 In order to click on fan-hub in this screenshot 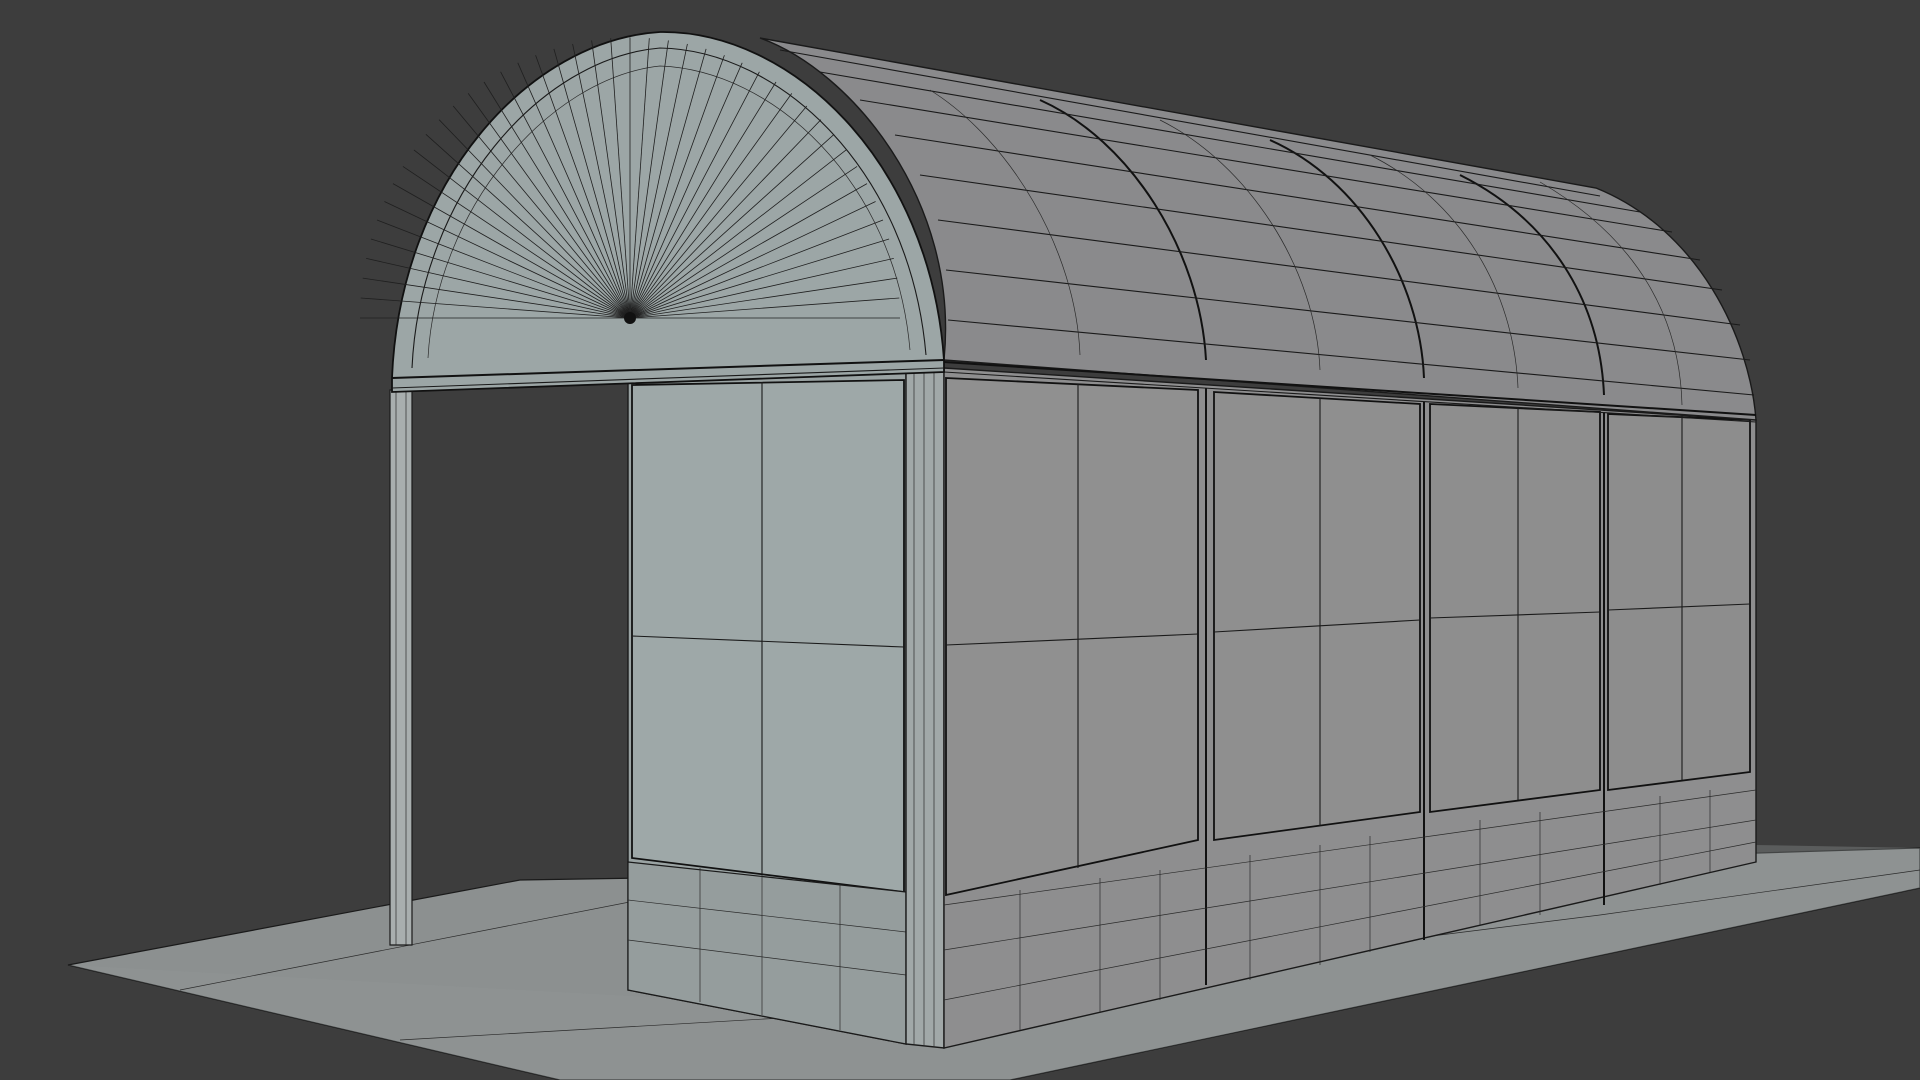, I will do `click(630, 318)`.